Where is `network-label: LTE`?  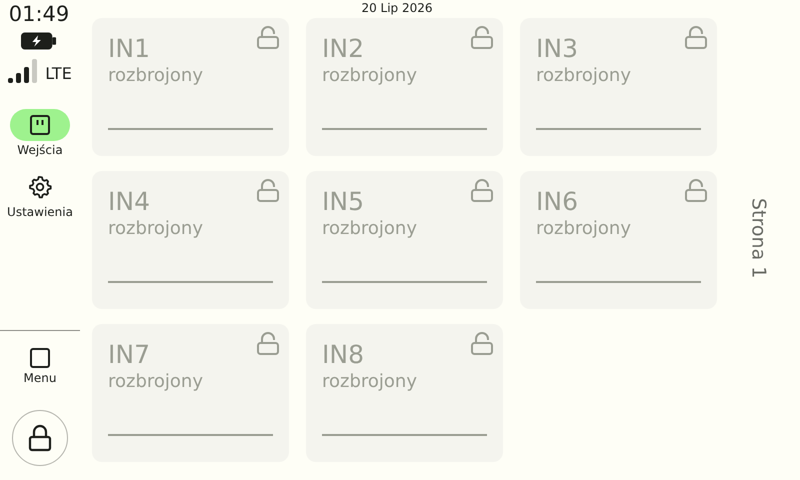 network-label: LTE is located at coordinates (58, 73).